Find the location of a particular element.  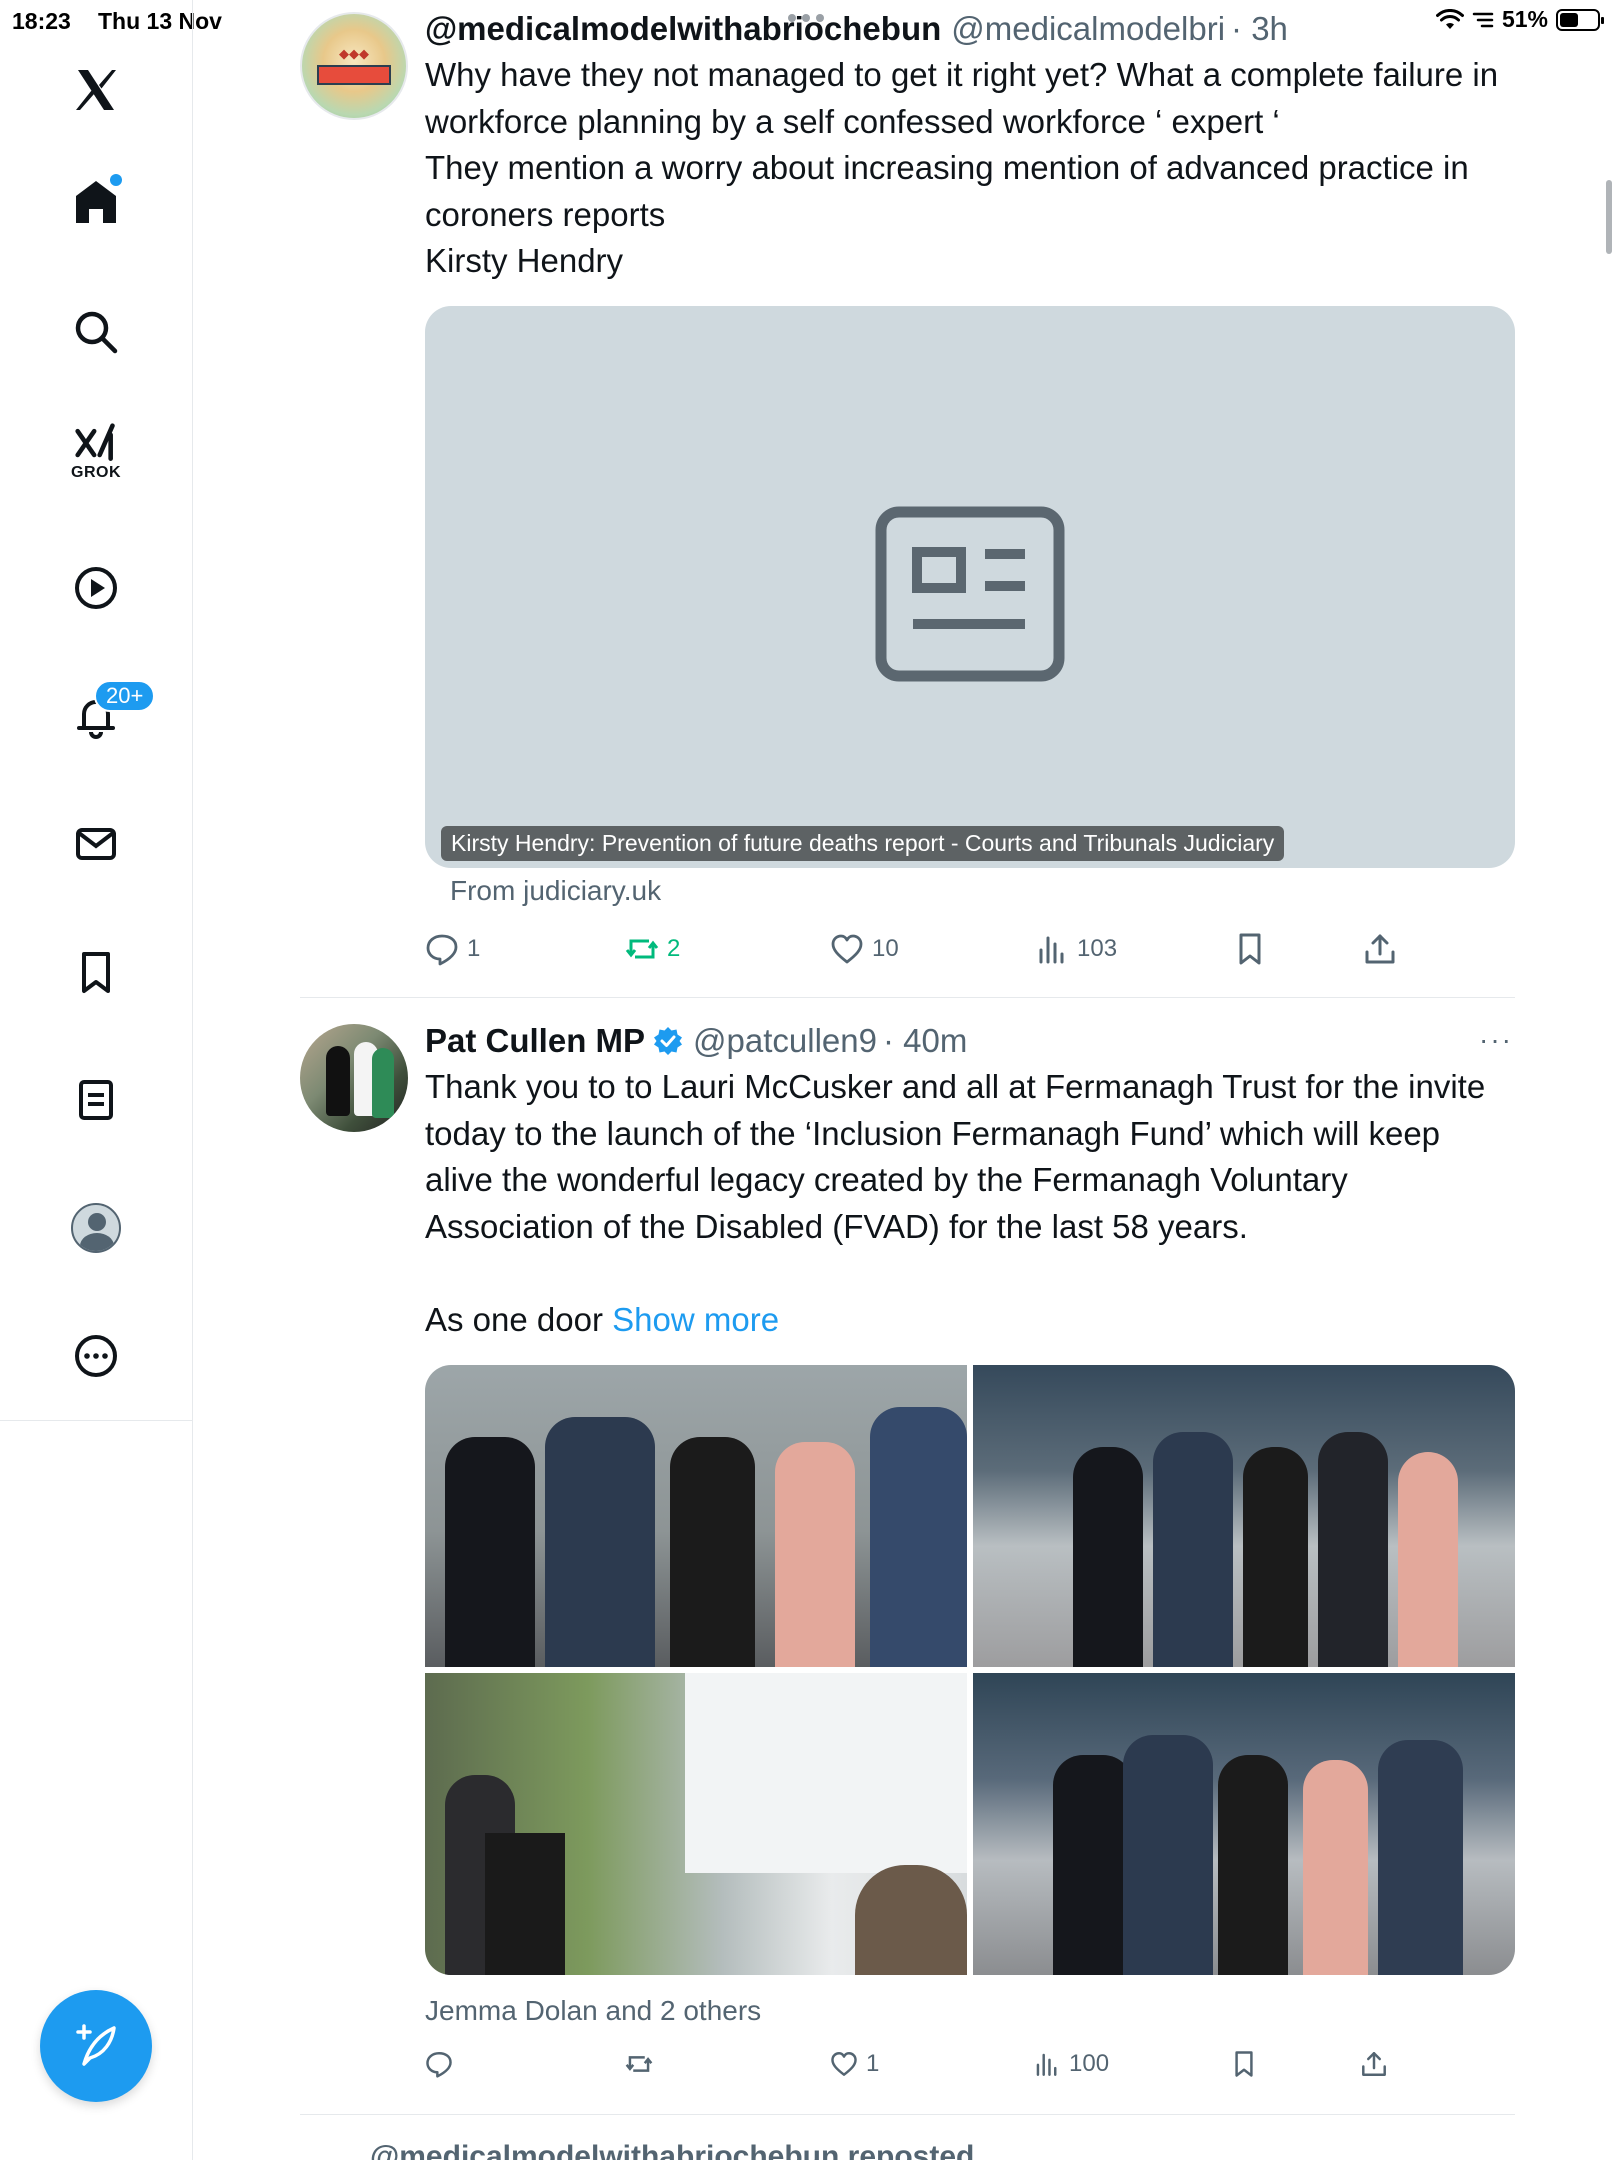

reposted-by-text: @medicalmodelwithabriochebun reposted is located at coordinates (672, 2150).